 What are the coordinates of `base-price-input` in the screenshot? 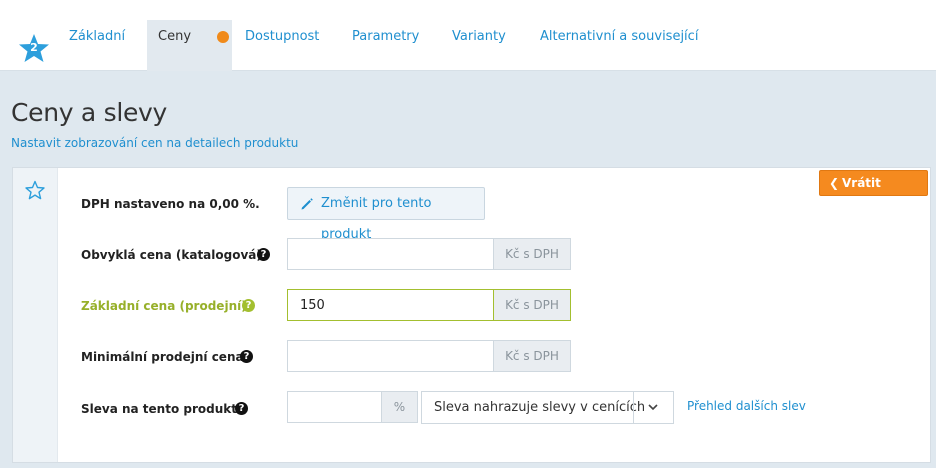 It's located at (390, 305).